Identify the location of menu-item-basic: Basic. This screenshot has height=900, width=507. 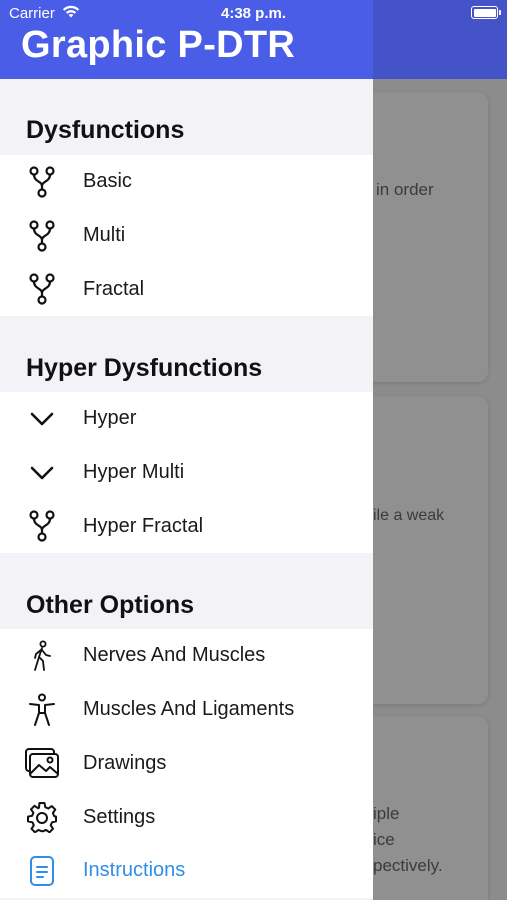
(186, 182).